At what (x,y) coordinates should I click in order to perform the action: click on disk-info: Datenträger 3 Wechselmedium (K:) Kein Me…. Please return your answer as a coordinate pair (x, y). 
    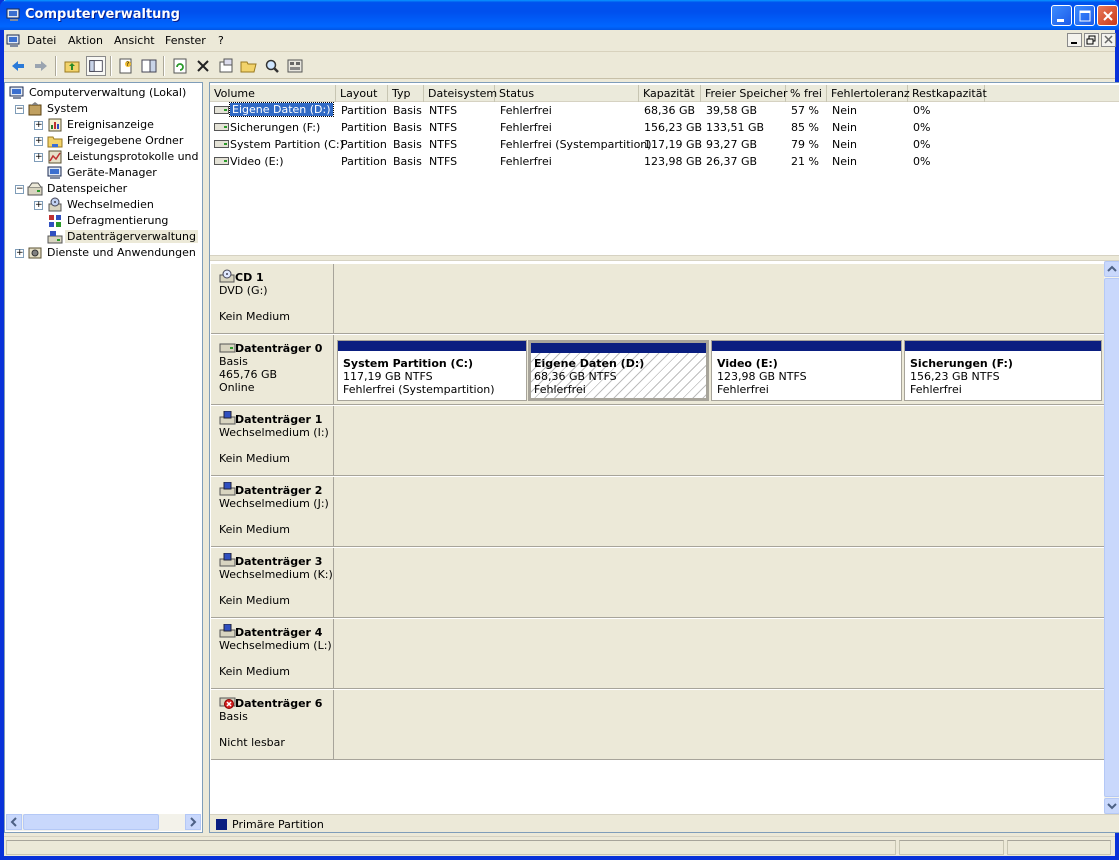
    Looking at the image, I should click on (272, 582).